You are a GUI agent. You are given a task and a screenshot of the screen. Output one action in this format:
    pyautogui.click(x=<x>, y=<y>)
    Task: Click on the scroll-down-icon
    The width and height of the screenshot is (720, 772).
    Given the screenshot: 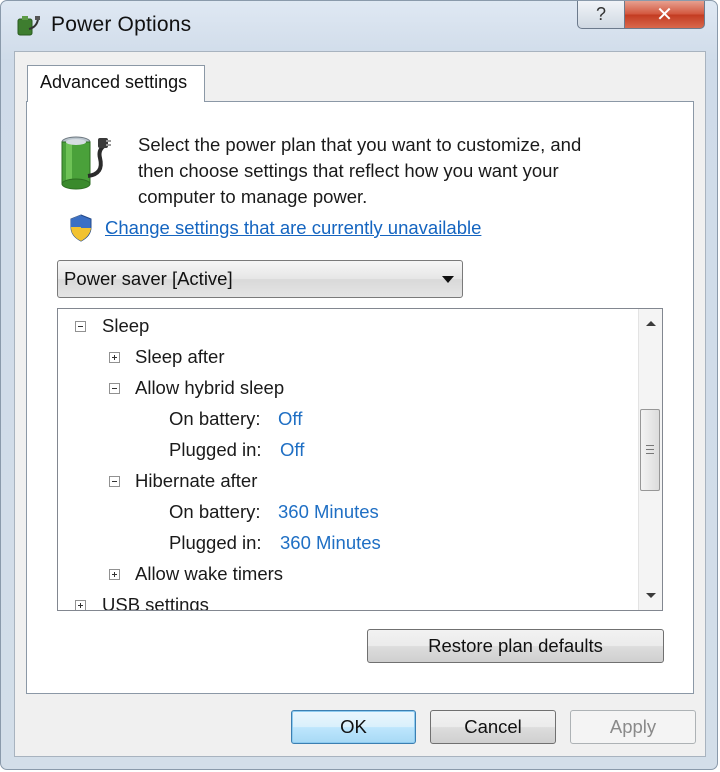 What is the action you would take?
    pyautogui.click(x=651, y=595)
    